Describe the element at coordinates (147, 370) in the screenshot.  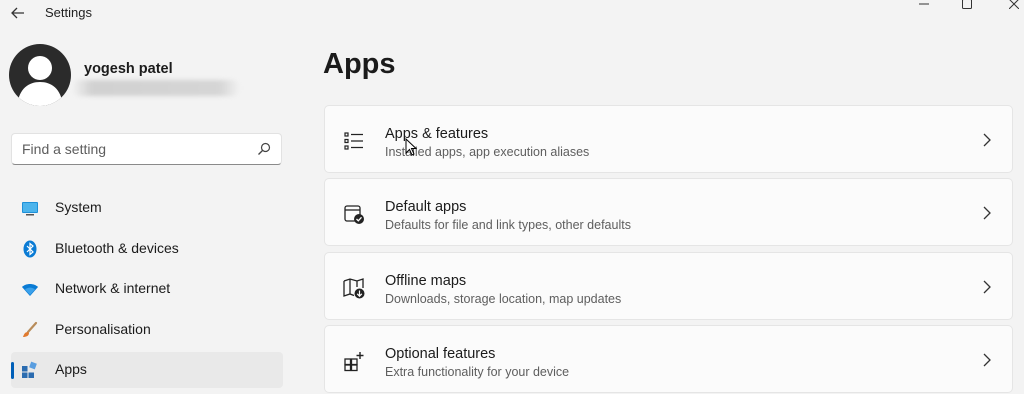
I see `sidebar-item-apps: Apps` at that location.